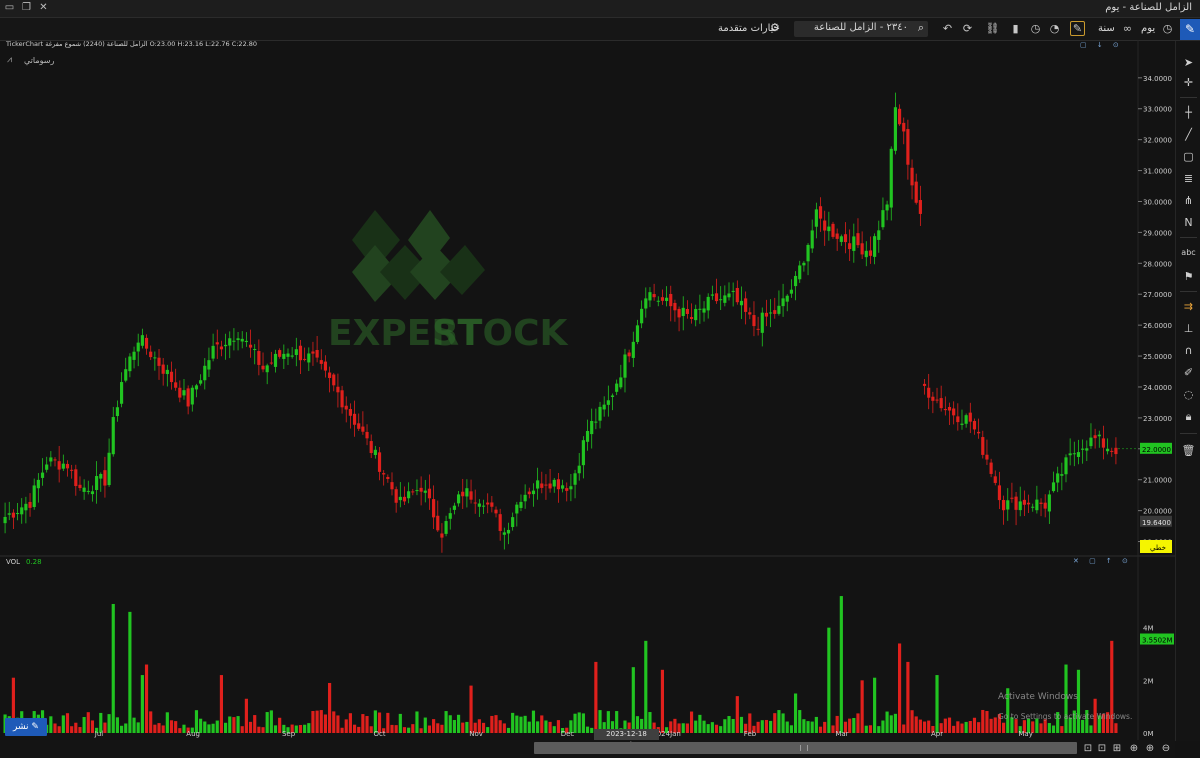 The height and width of the screenshot is (758, 1200). I want to click on flag-icon: ⚑, so click(1188, 276).